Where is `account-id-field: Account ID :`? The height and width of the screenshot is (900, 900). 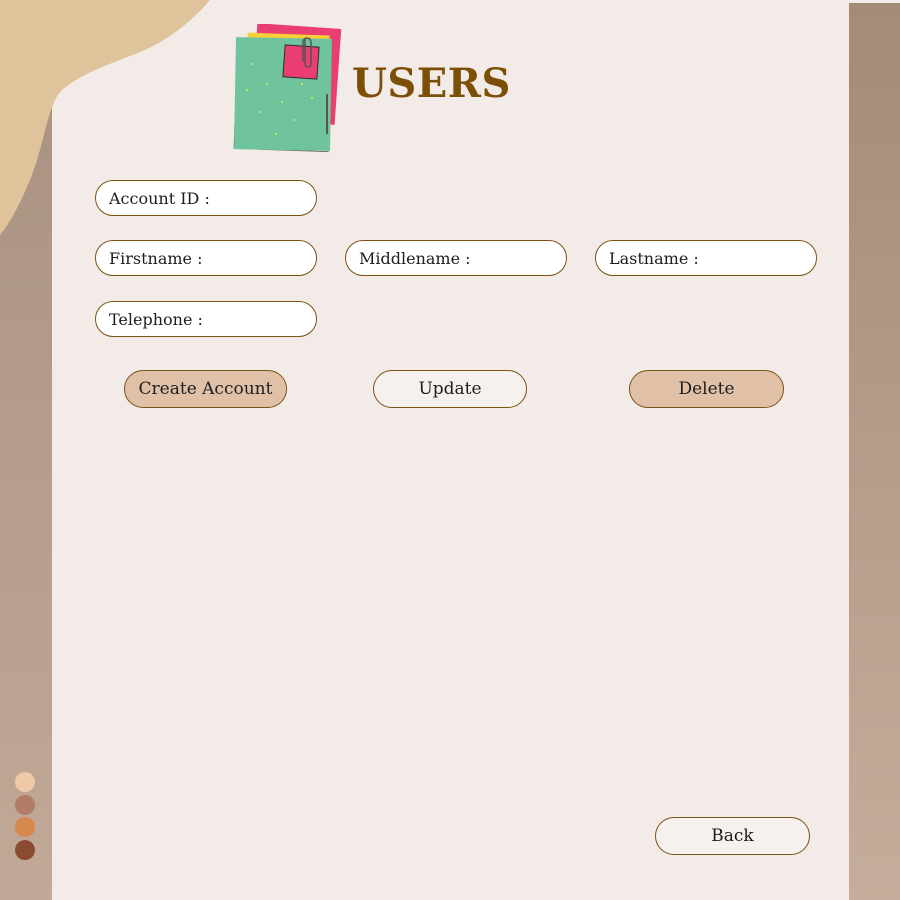 account-id-field: Account ID : is located at coordinates (206, 198).